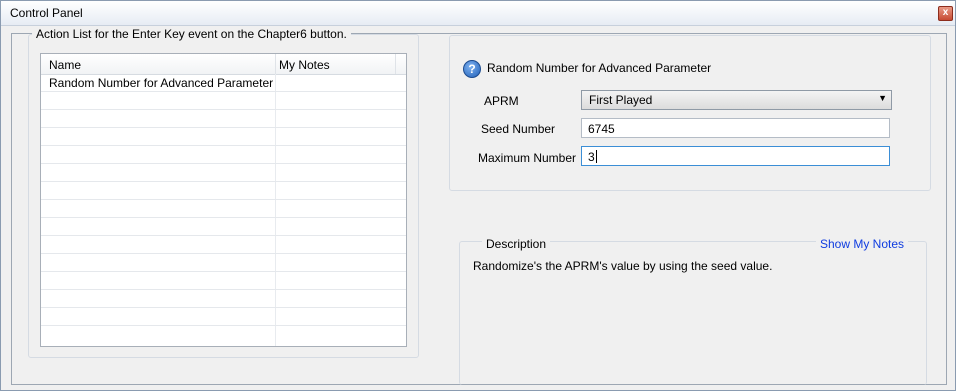 The height and width of the screenshot is (391, 956). I want to click on seed-number-value: 6745, so click(601, 129).